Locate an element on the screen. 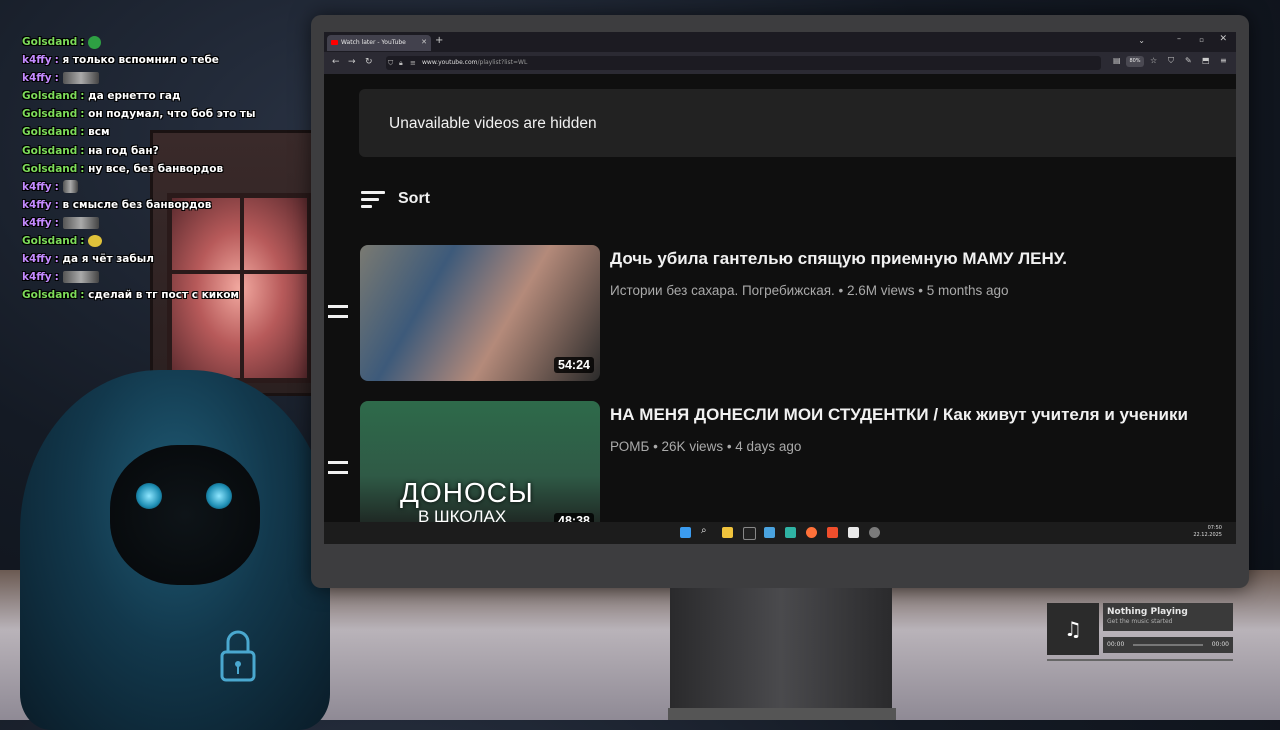 The image size is (1280, 730). steam-icon is located at coordinates (769, 532).